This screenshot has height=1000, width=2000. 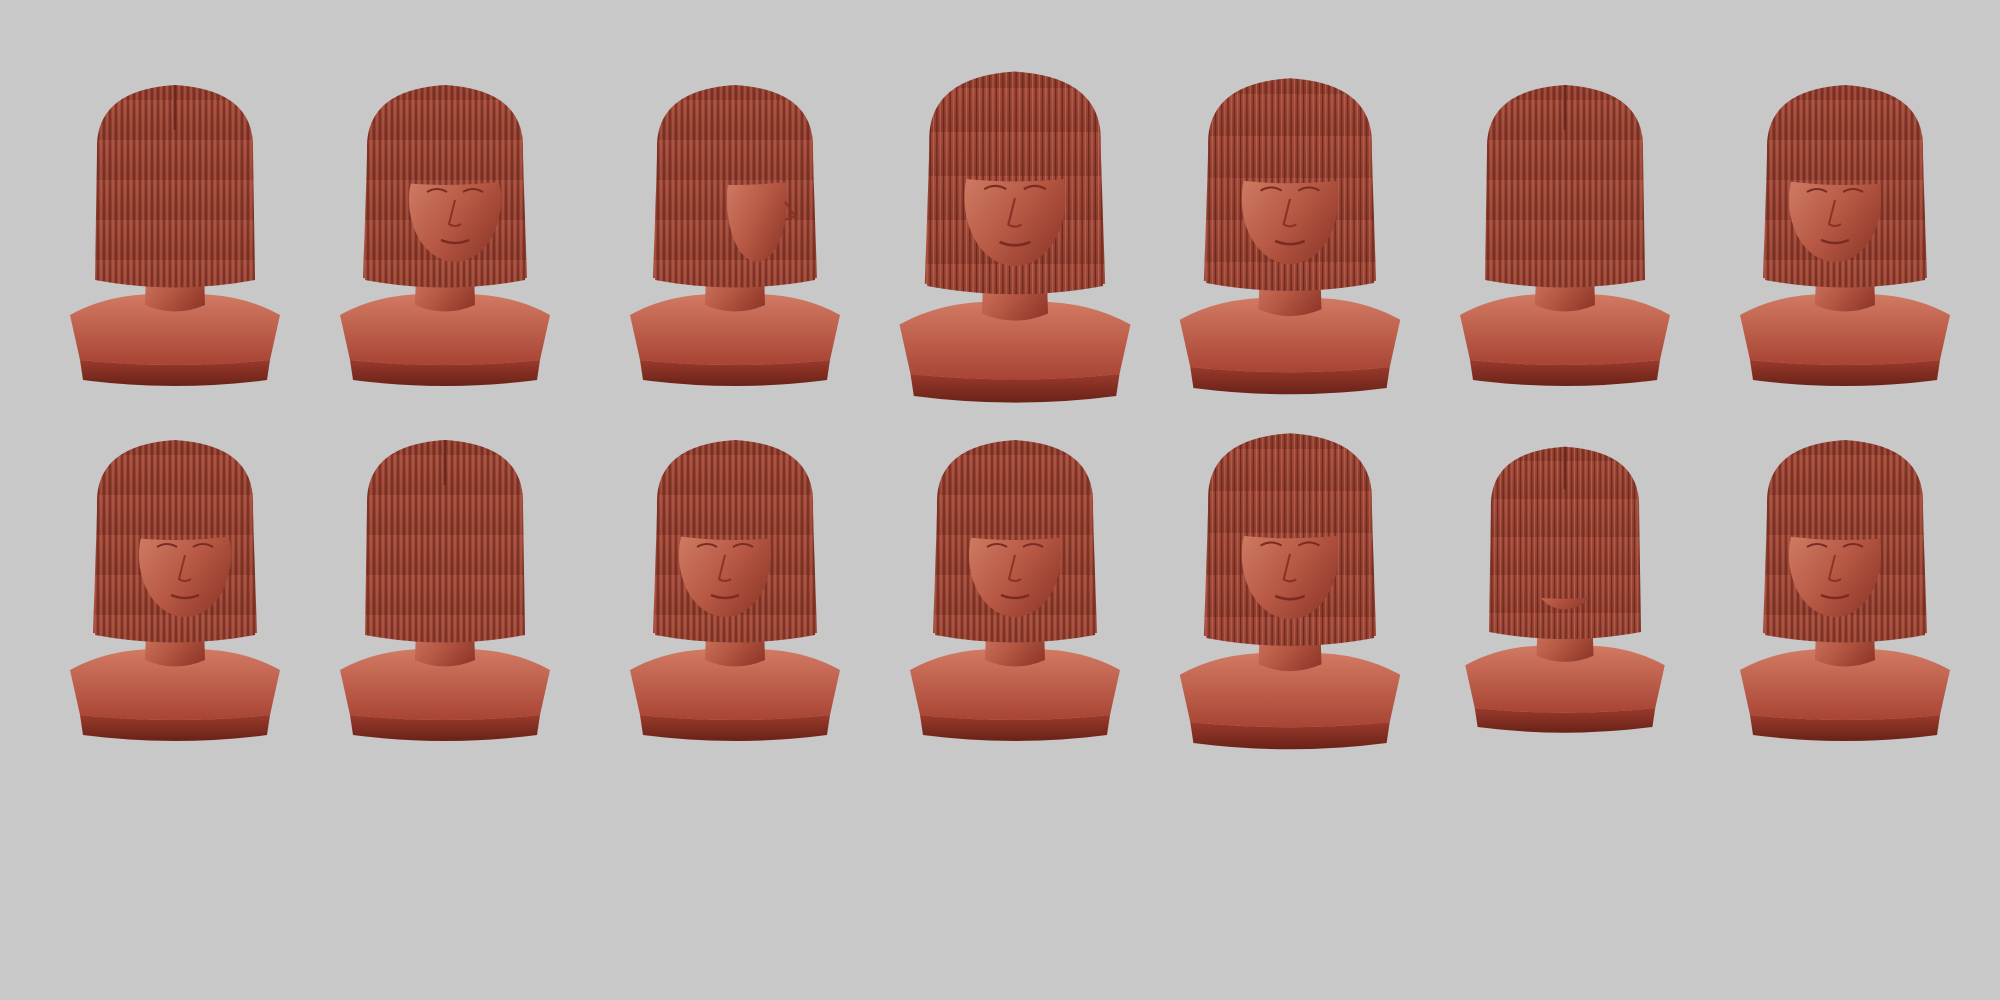 What do you see at coordinates (1015, 237) in the screenshot?
I see `bust-front-low` at bounding box center [1015, 237].